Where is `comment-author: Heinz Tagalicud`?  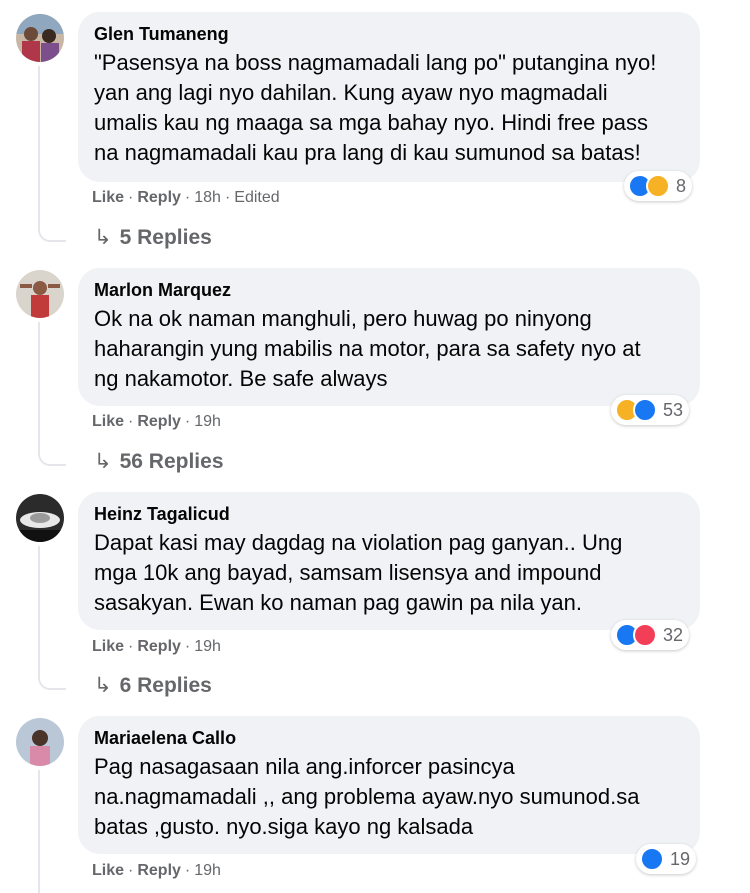
comment-author: Heinz Tagalicud is located at coordinates (389, 514).